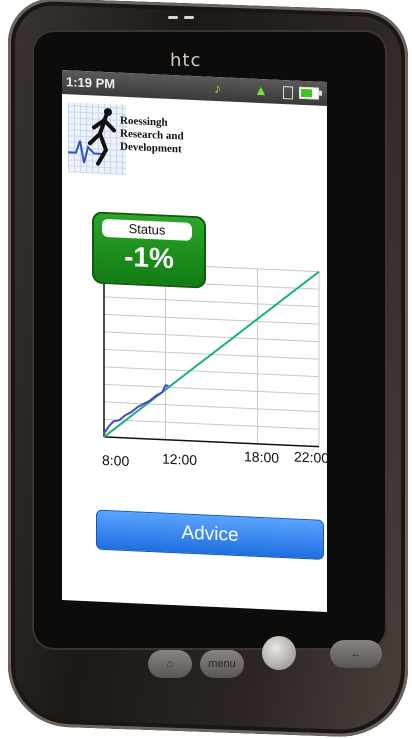  I want to click on phone-icon, so click(288, 93).